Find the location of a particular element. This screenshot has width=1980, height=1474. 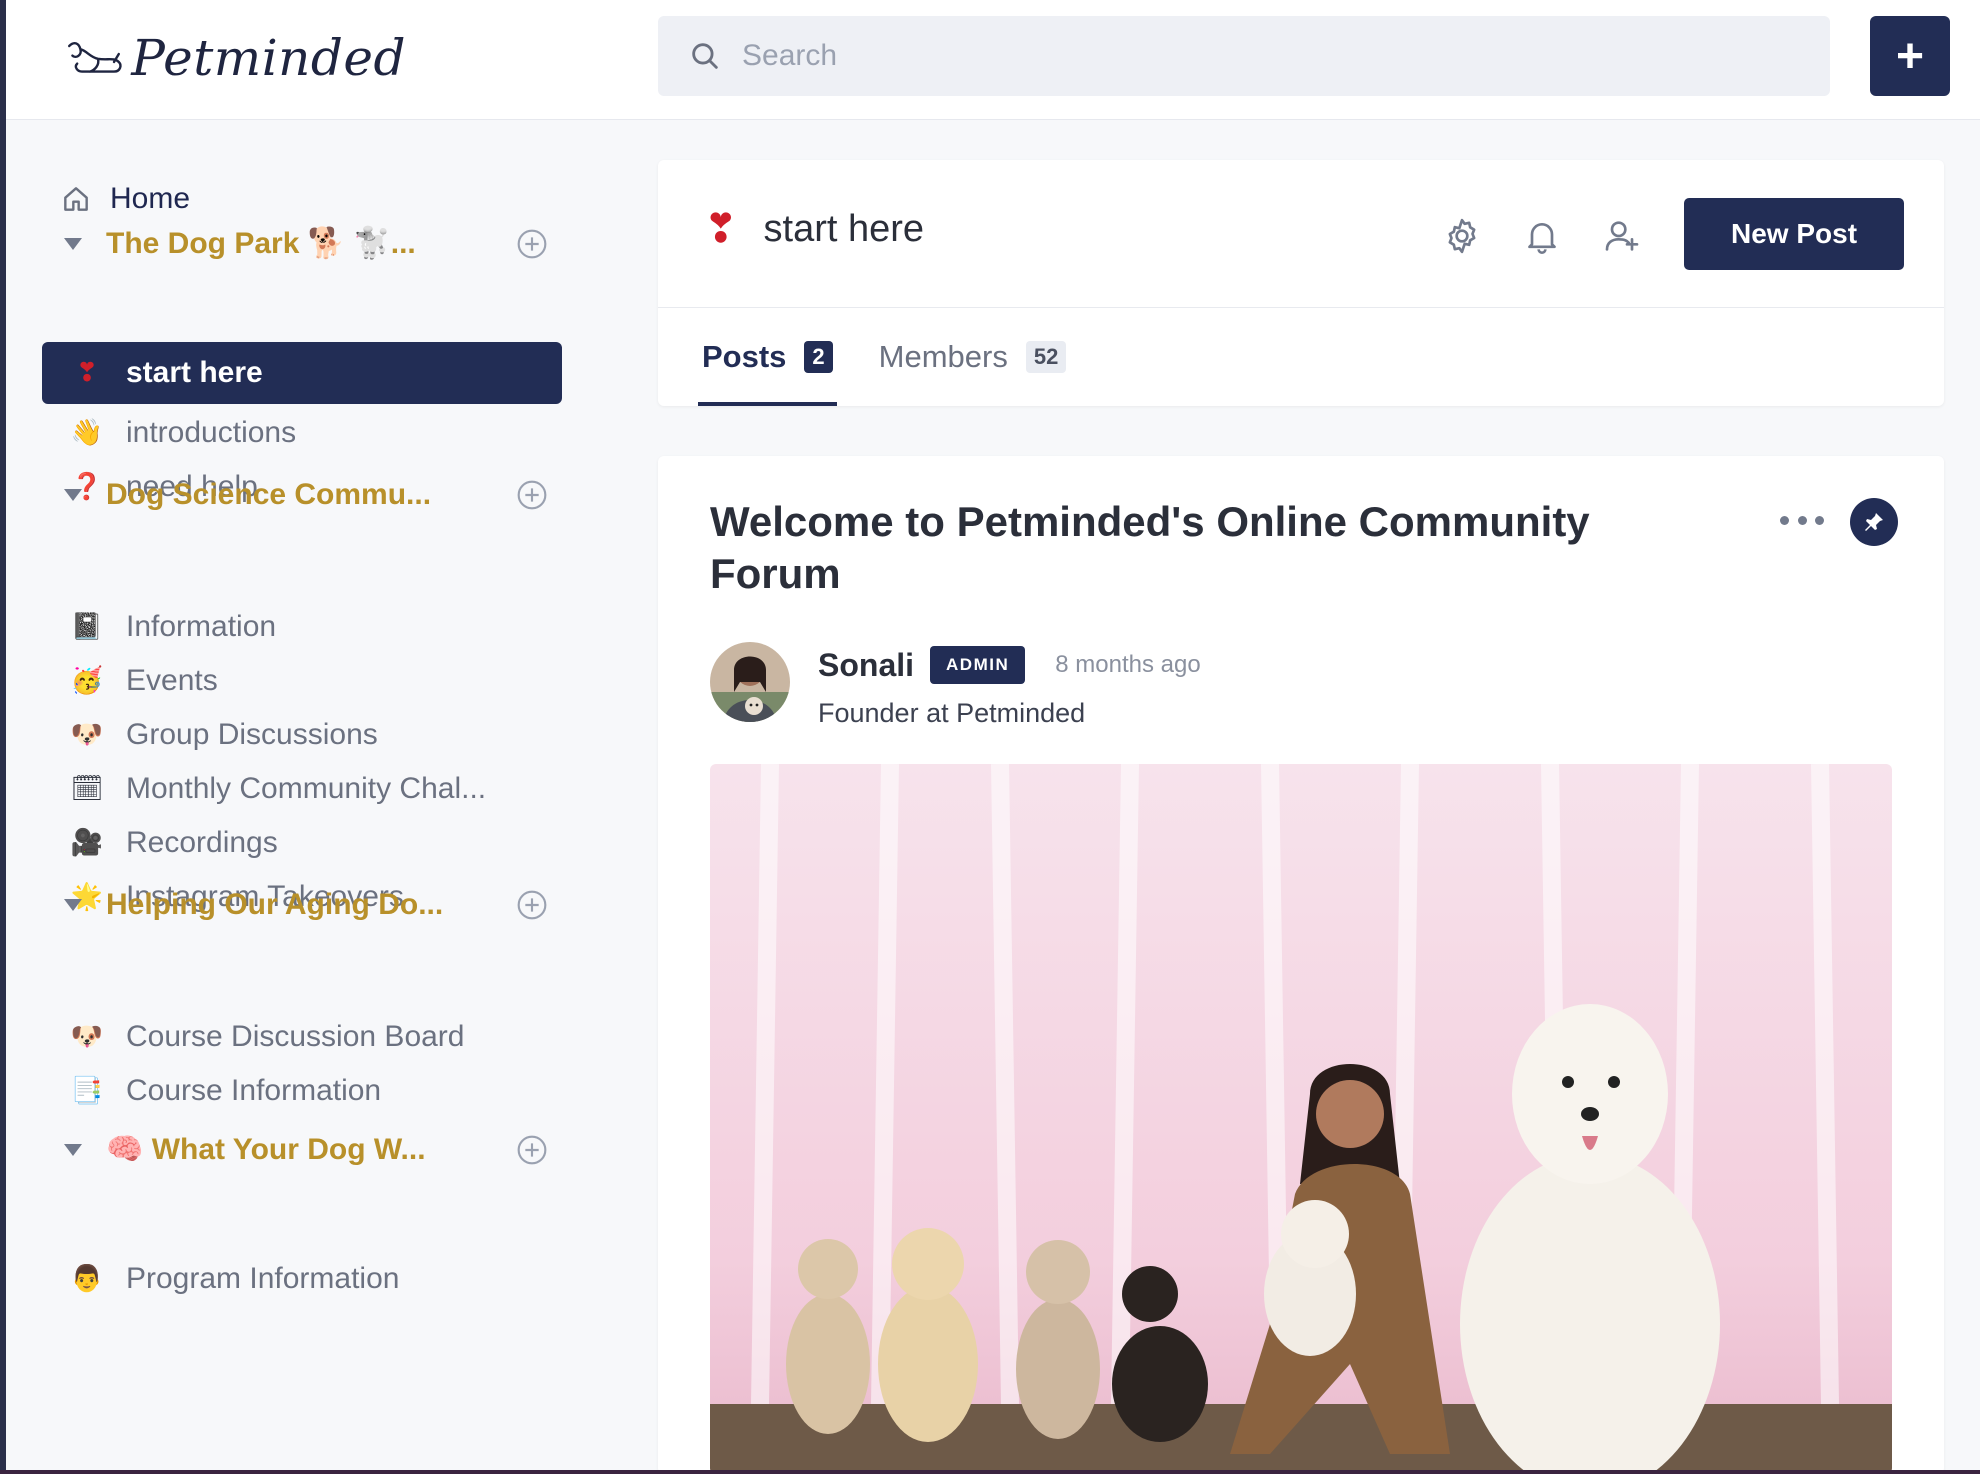

brand-name: Petminded is located at coordinates (268, 58).